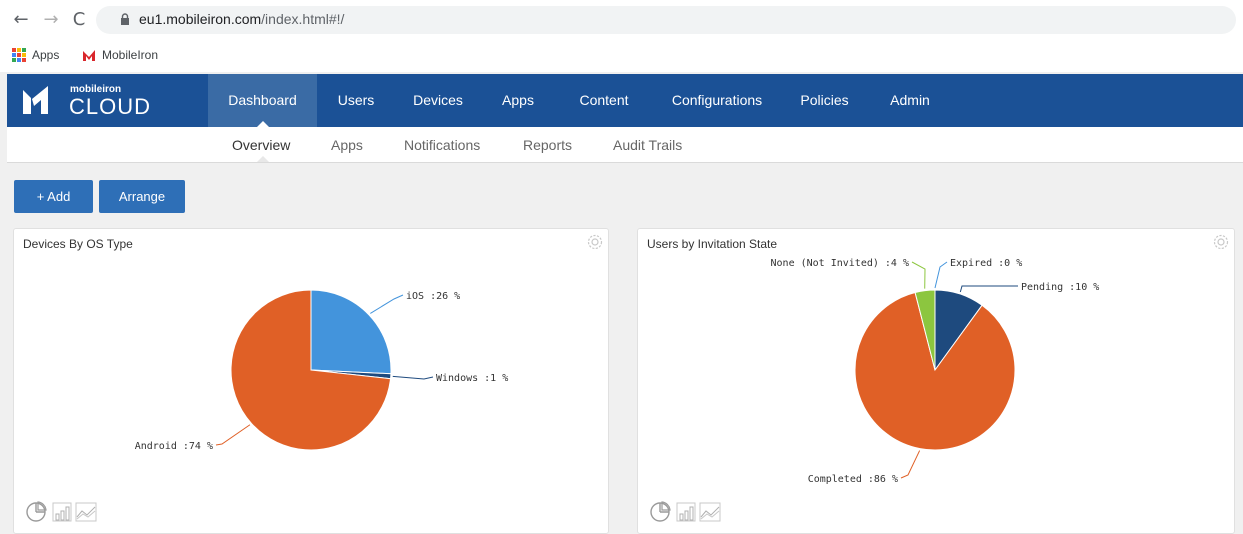 This screenshot has height=534, width=1243. I want to click on tab-admin: Admin, so click(910, 100).